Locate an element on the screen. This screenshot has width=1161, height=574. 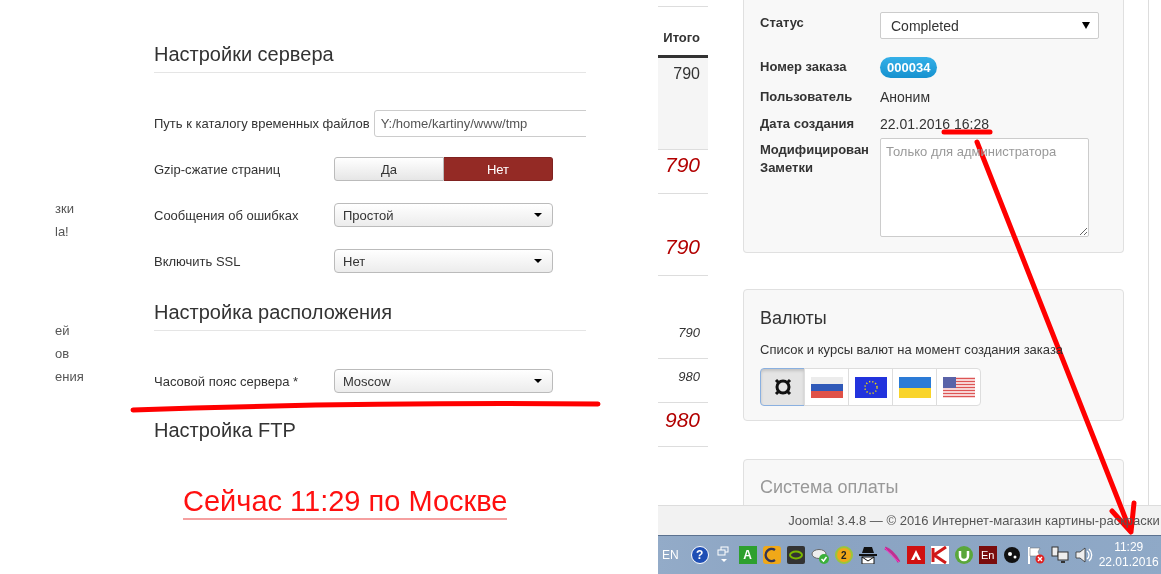
spy-hat-icon is located at coordinates (867, 555).